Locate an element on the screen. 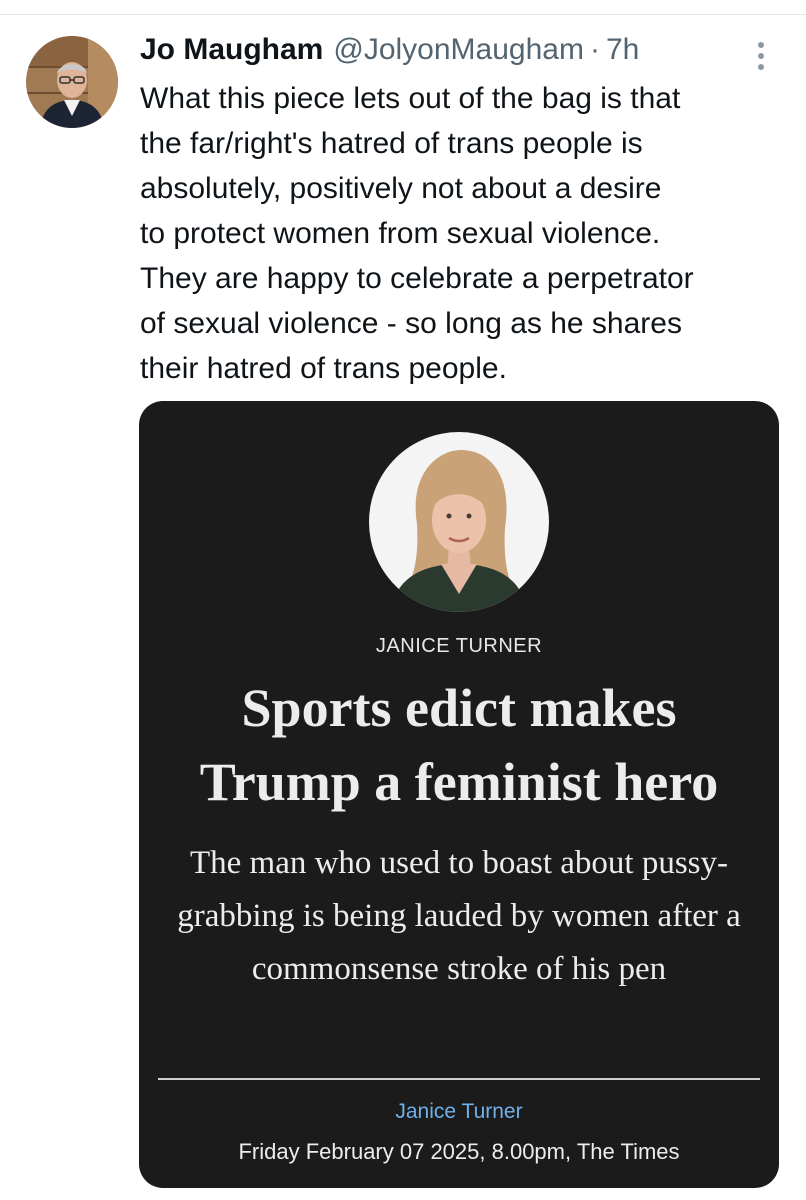  columnist-name: JANICE TURNER is located at coordinates (459, 646).